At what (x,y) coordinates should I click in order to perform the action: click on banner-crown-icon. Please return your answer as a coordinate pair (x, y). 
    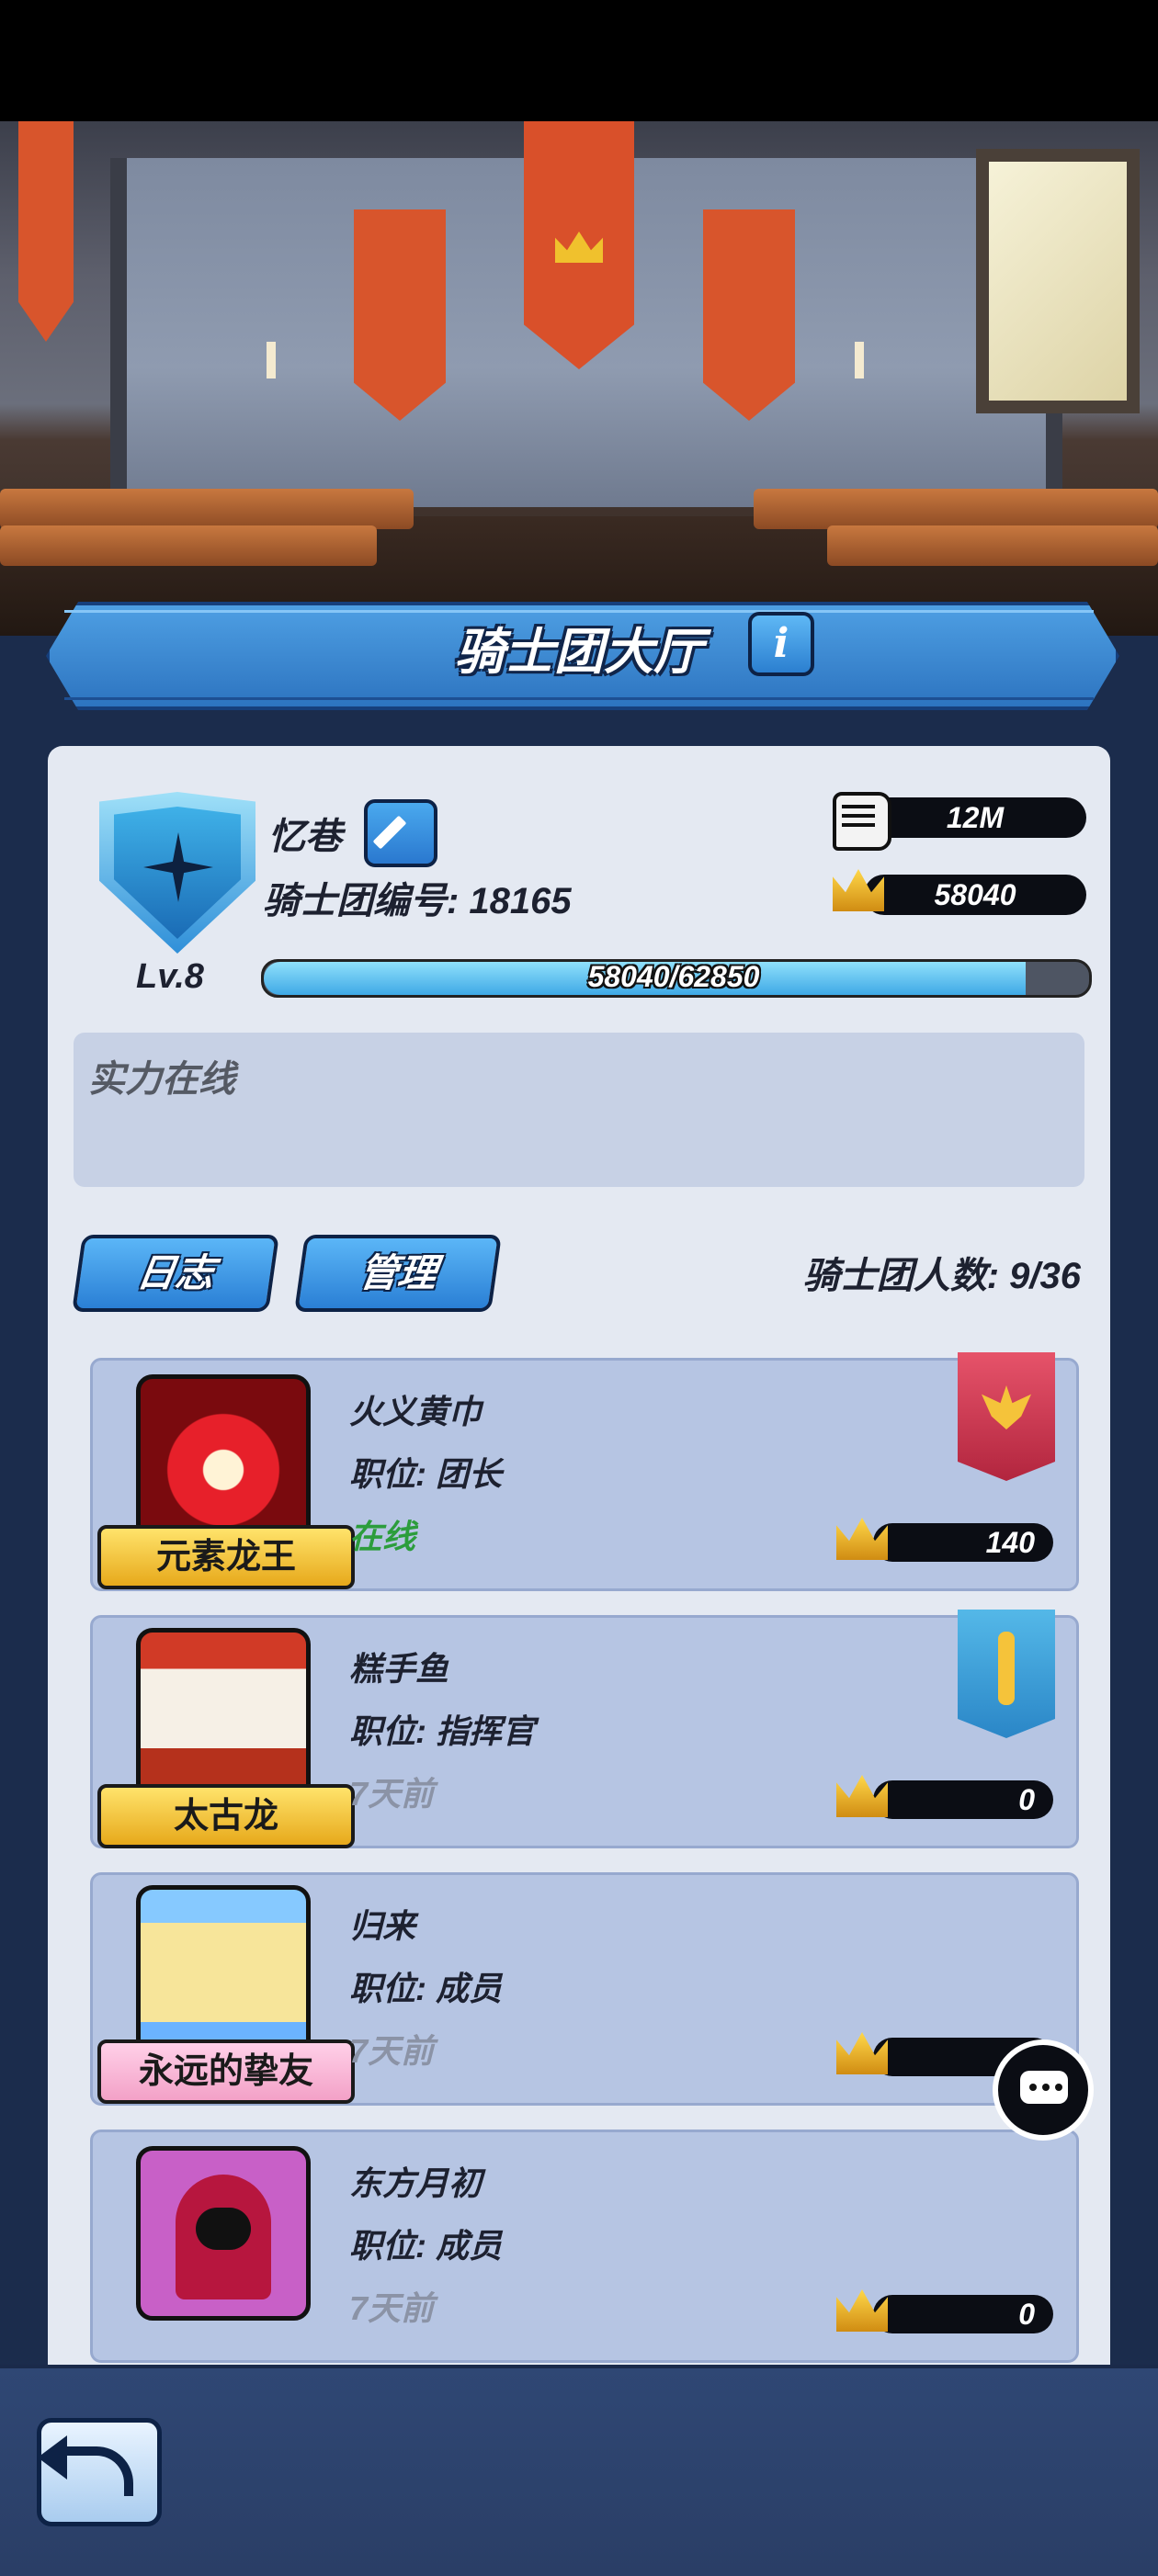
    Looking at the image, I should click on (579, 247).